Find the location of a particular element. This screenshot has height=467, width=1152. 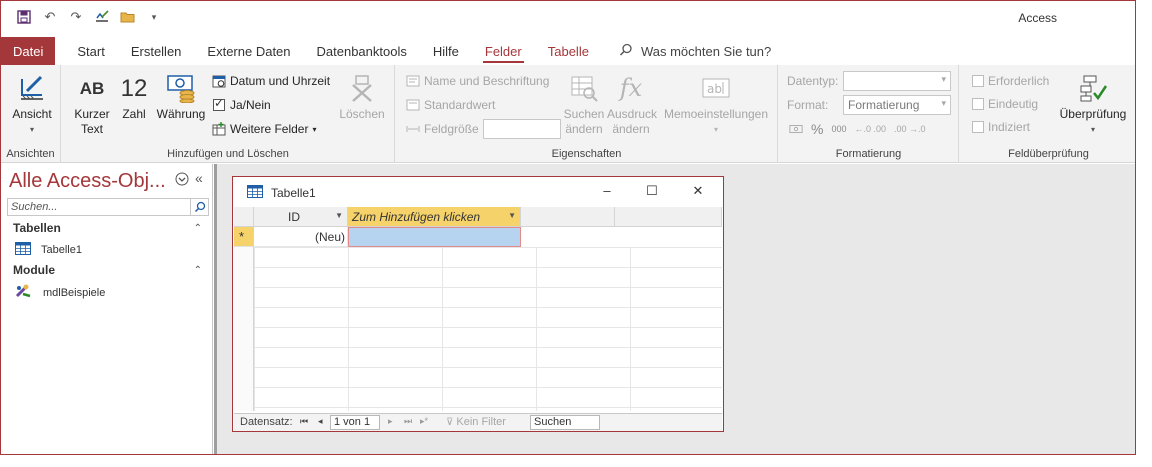

search-icon is located at coordinates (199, 207).